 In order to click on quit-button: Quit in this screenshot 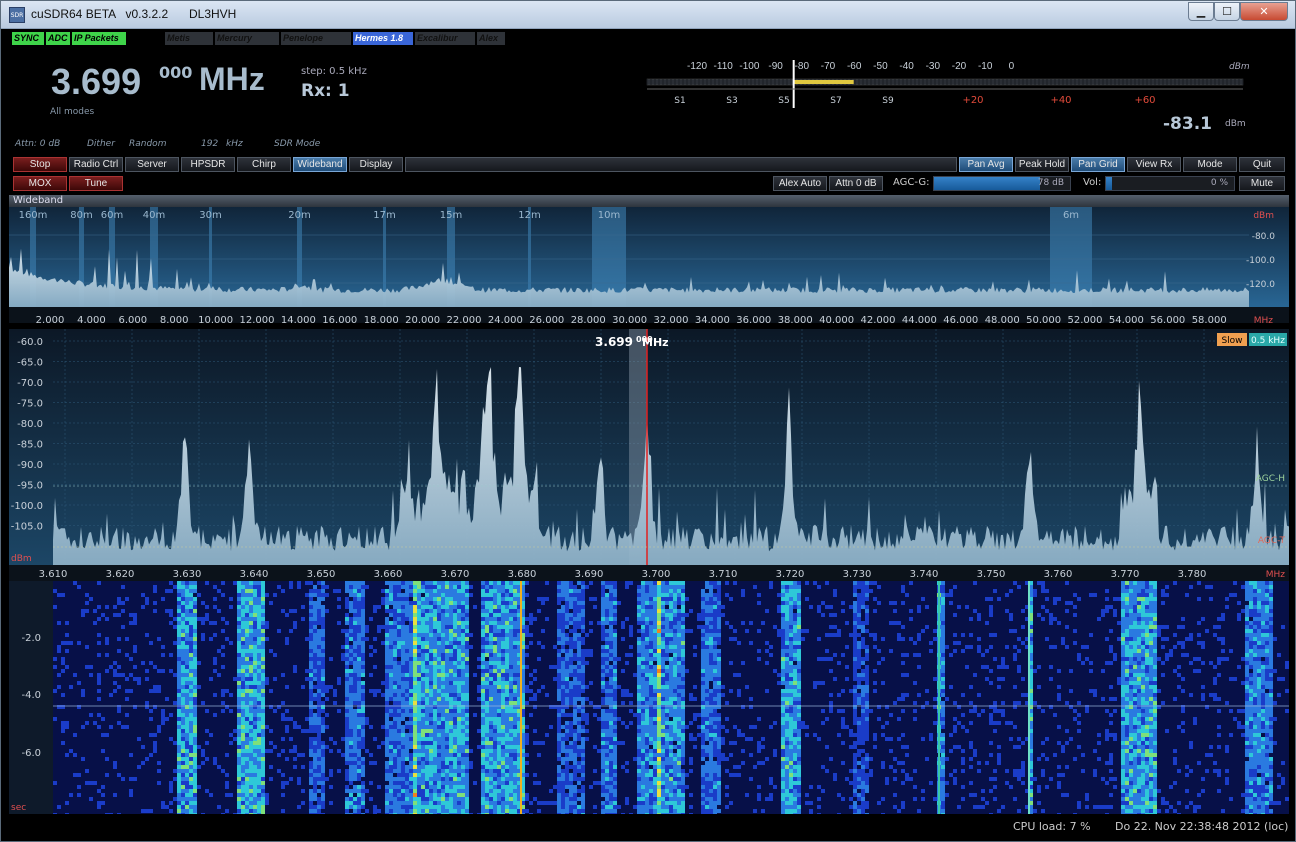, I will do `click(1262, 164)`.